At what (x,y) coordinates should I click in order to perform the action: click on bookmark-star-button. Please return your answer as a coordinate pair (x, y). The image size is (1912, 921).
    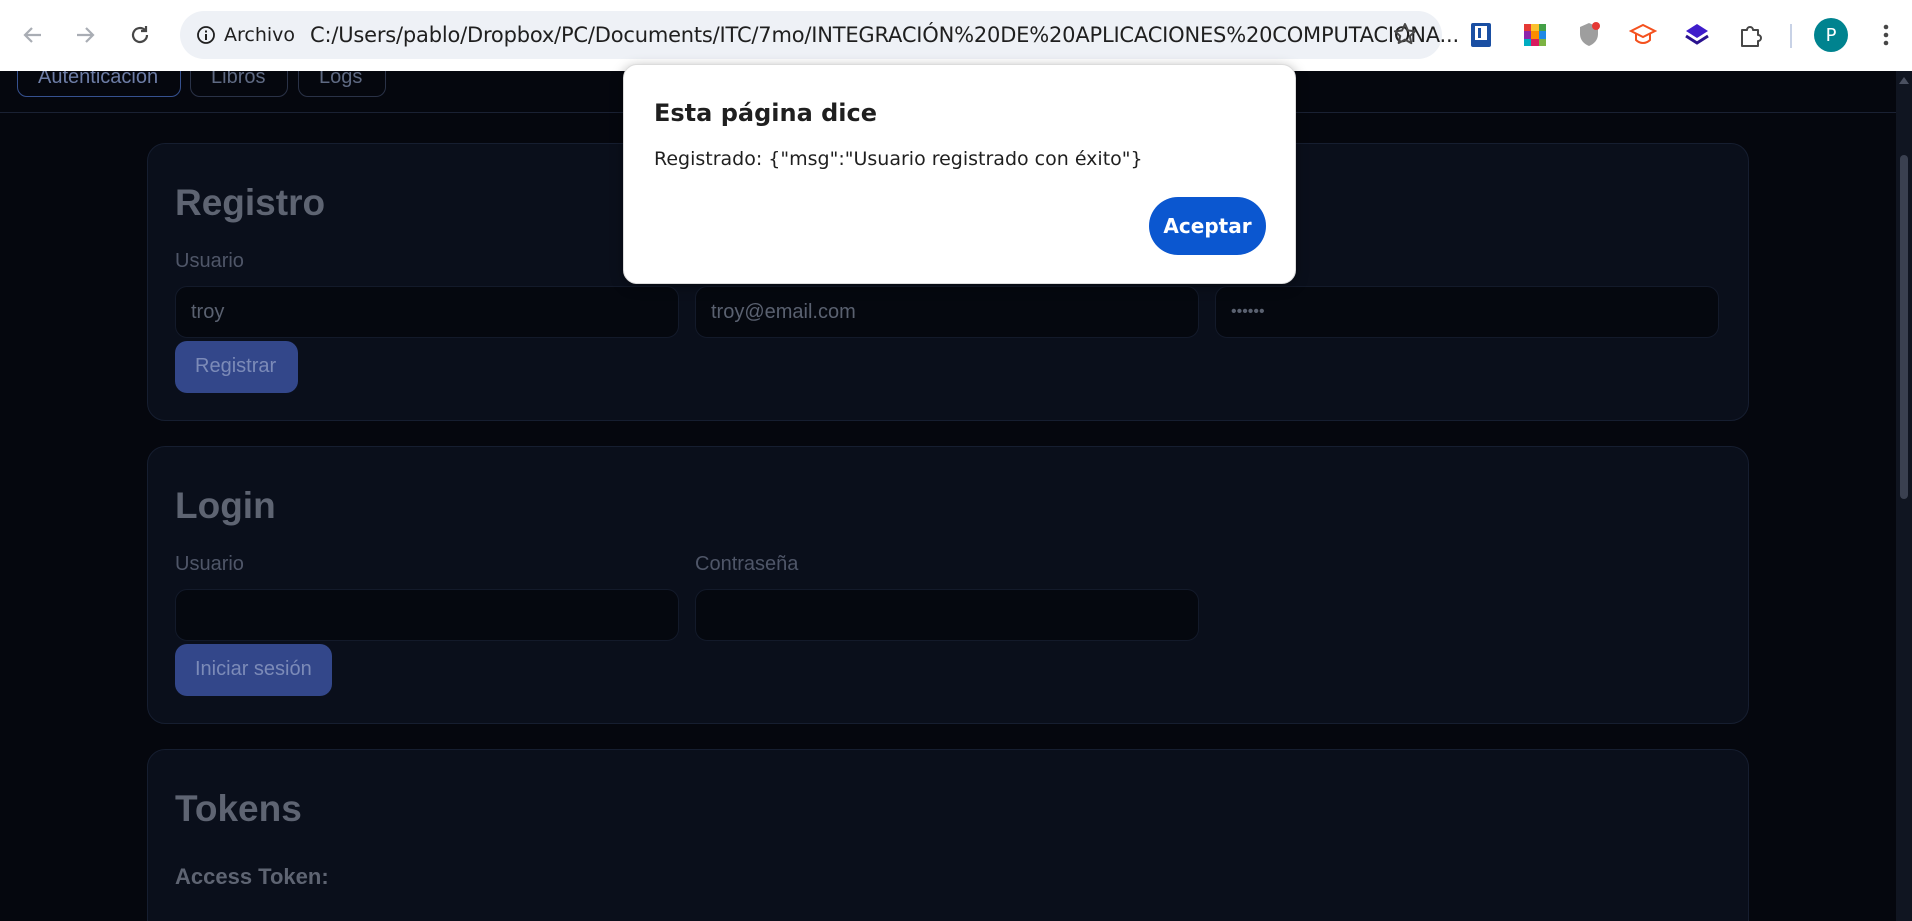
    Looking at the image, I should click on (1405, 36).